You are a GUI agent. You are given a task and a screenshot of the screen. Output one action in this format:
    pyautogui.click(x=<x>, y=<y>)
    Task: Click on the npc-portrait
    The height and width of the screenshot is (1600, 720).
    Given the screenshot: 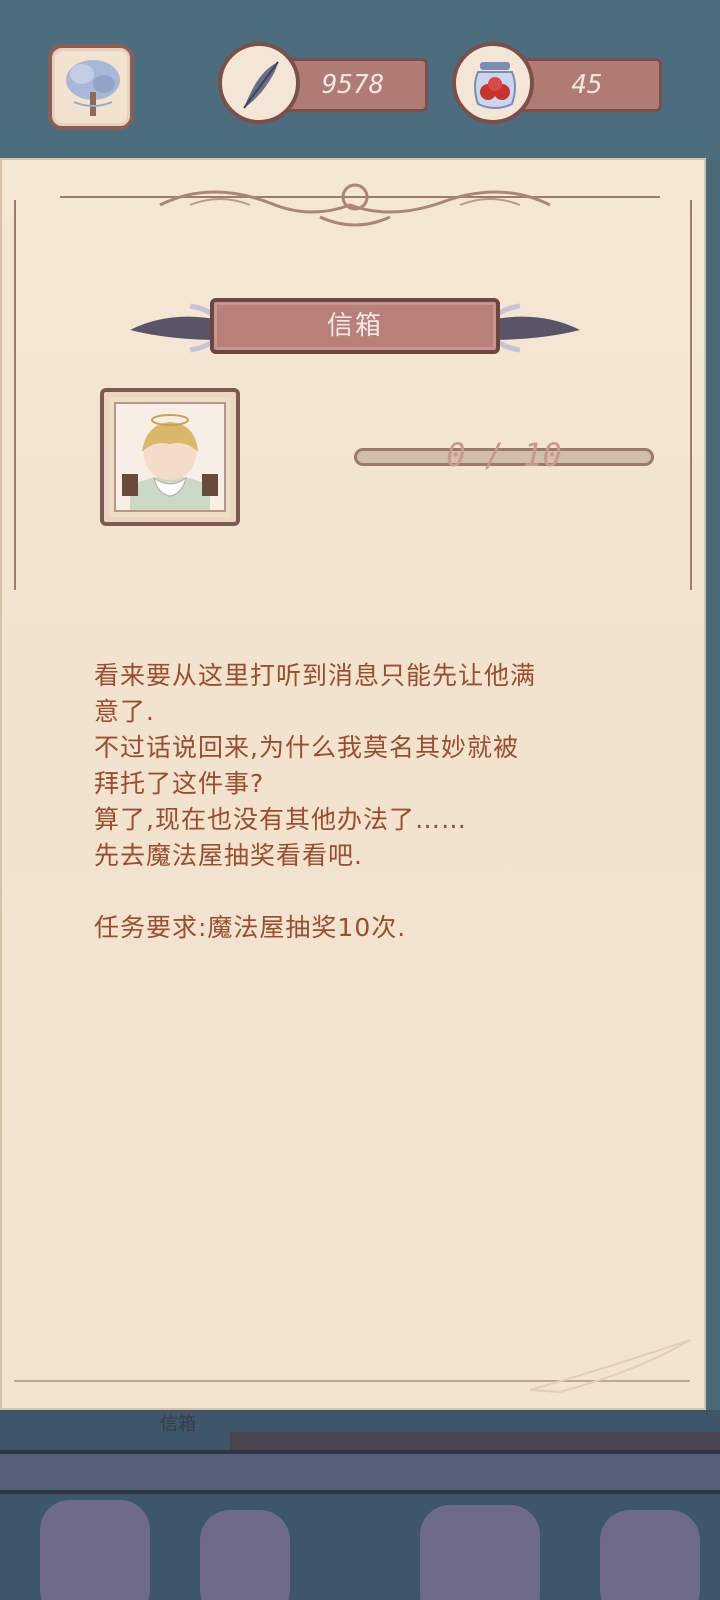 What is the action you would take?
    pyautogui.click(x=170, y=457)
    